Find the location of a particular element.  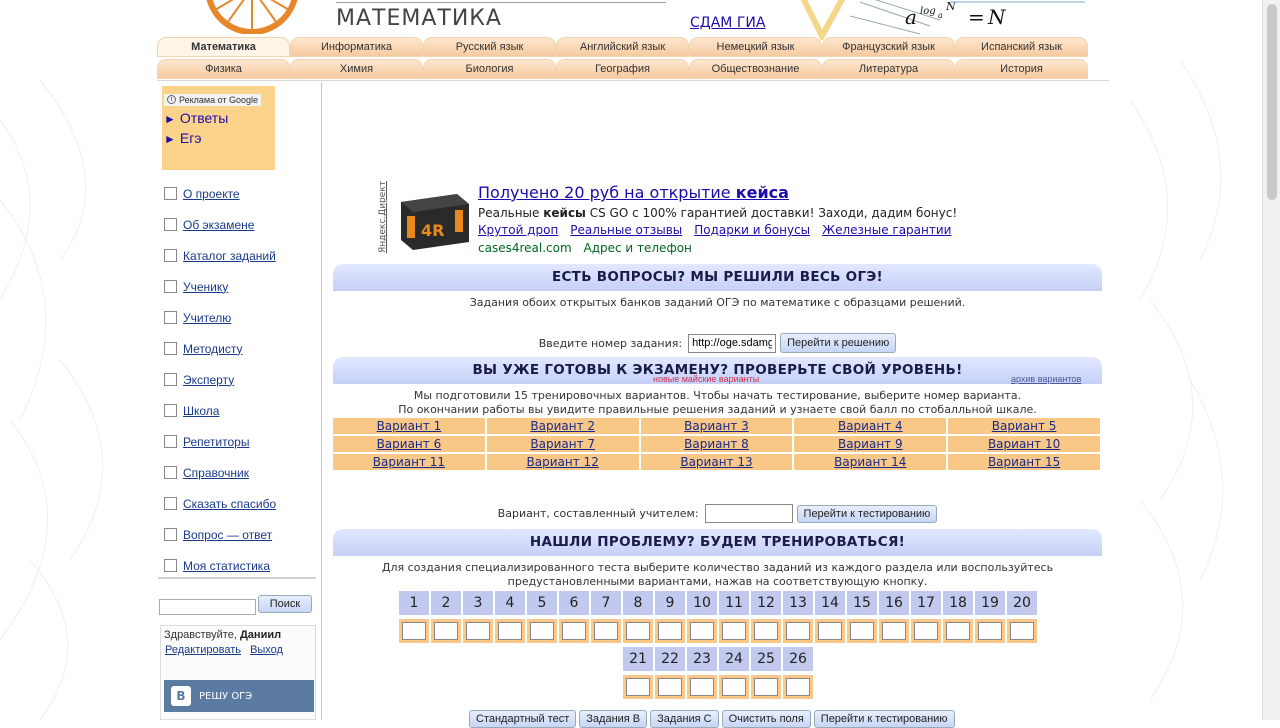

tab-subject: География is located at coordinates (622, 69).